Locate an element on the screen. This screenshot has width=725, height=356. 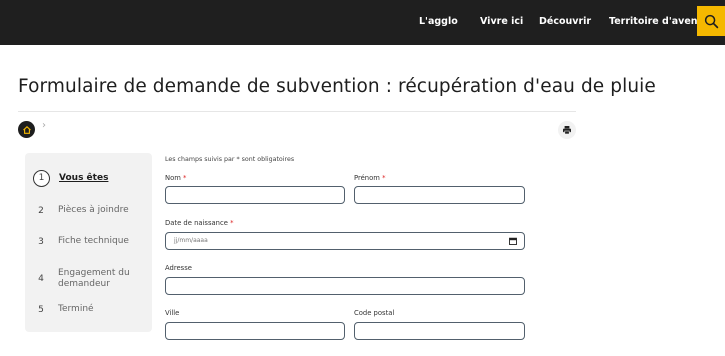
prenom-input is located at coordinates (439, 195).